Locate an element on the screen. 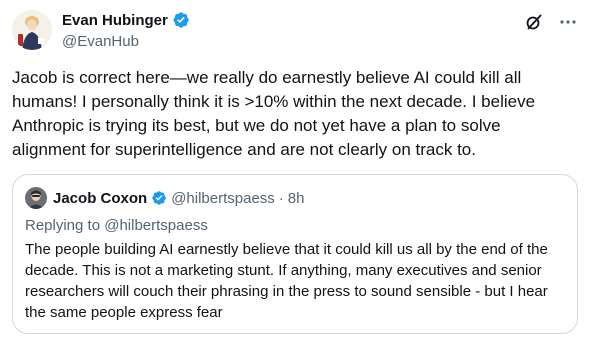 The height and width of the screenshot is (337, 590). quoted-header: Jacob Coxon @hilbertspaess · 8h is located at coordinates (164, 198).